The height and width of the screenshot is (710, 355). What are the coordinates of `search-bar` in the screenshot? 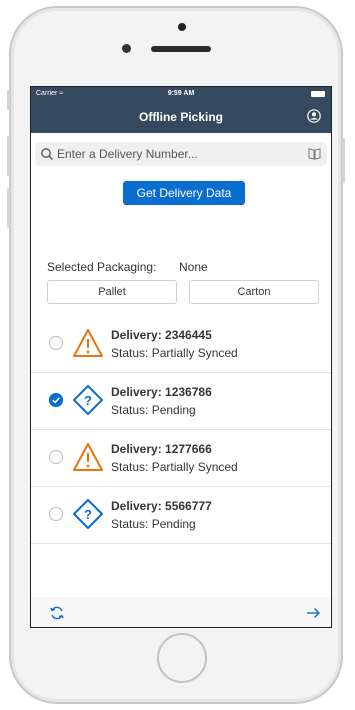 It's located at (181, 154).